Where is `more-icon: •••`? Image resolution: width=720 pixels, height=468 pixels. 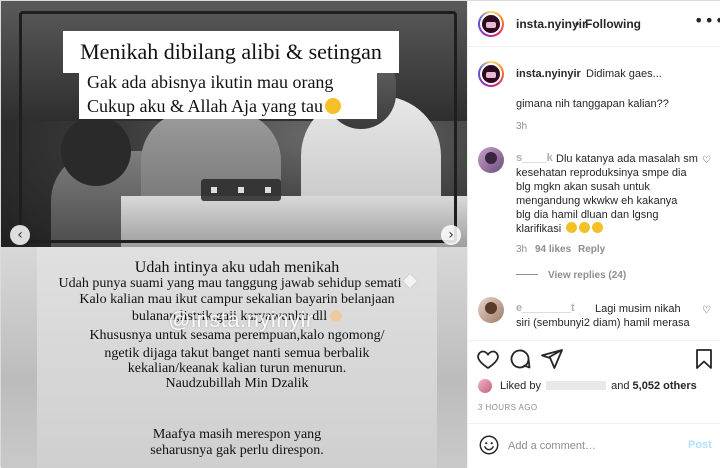 more-icon: ••• is located at coordinates (707, 20).